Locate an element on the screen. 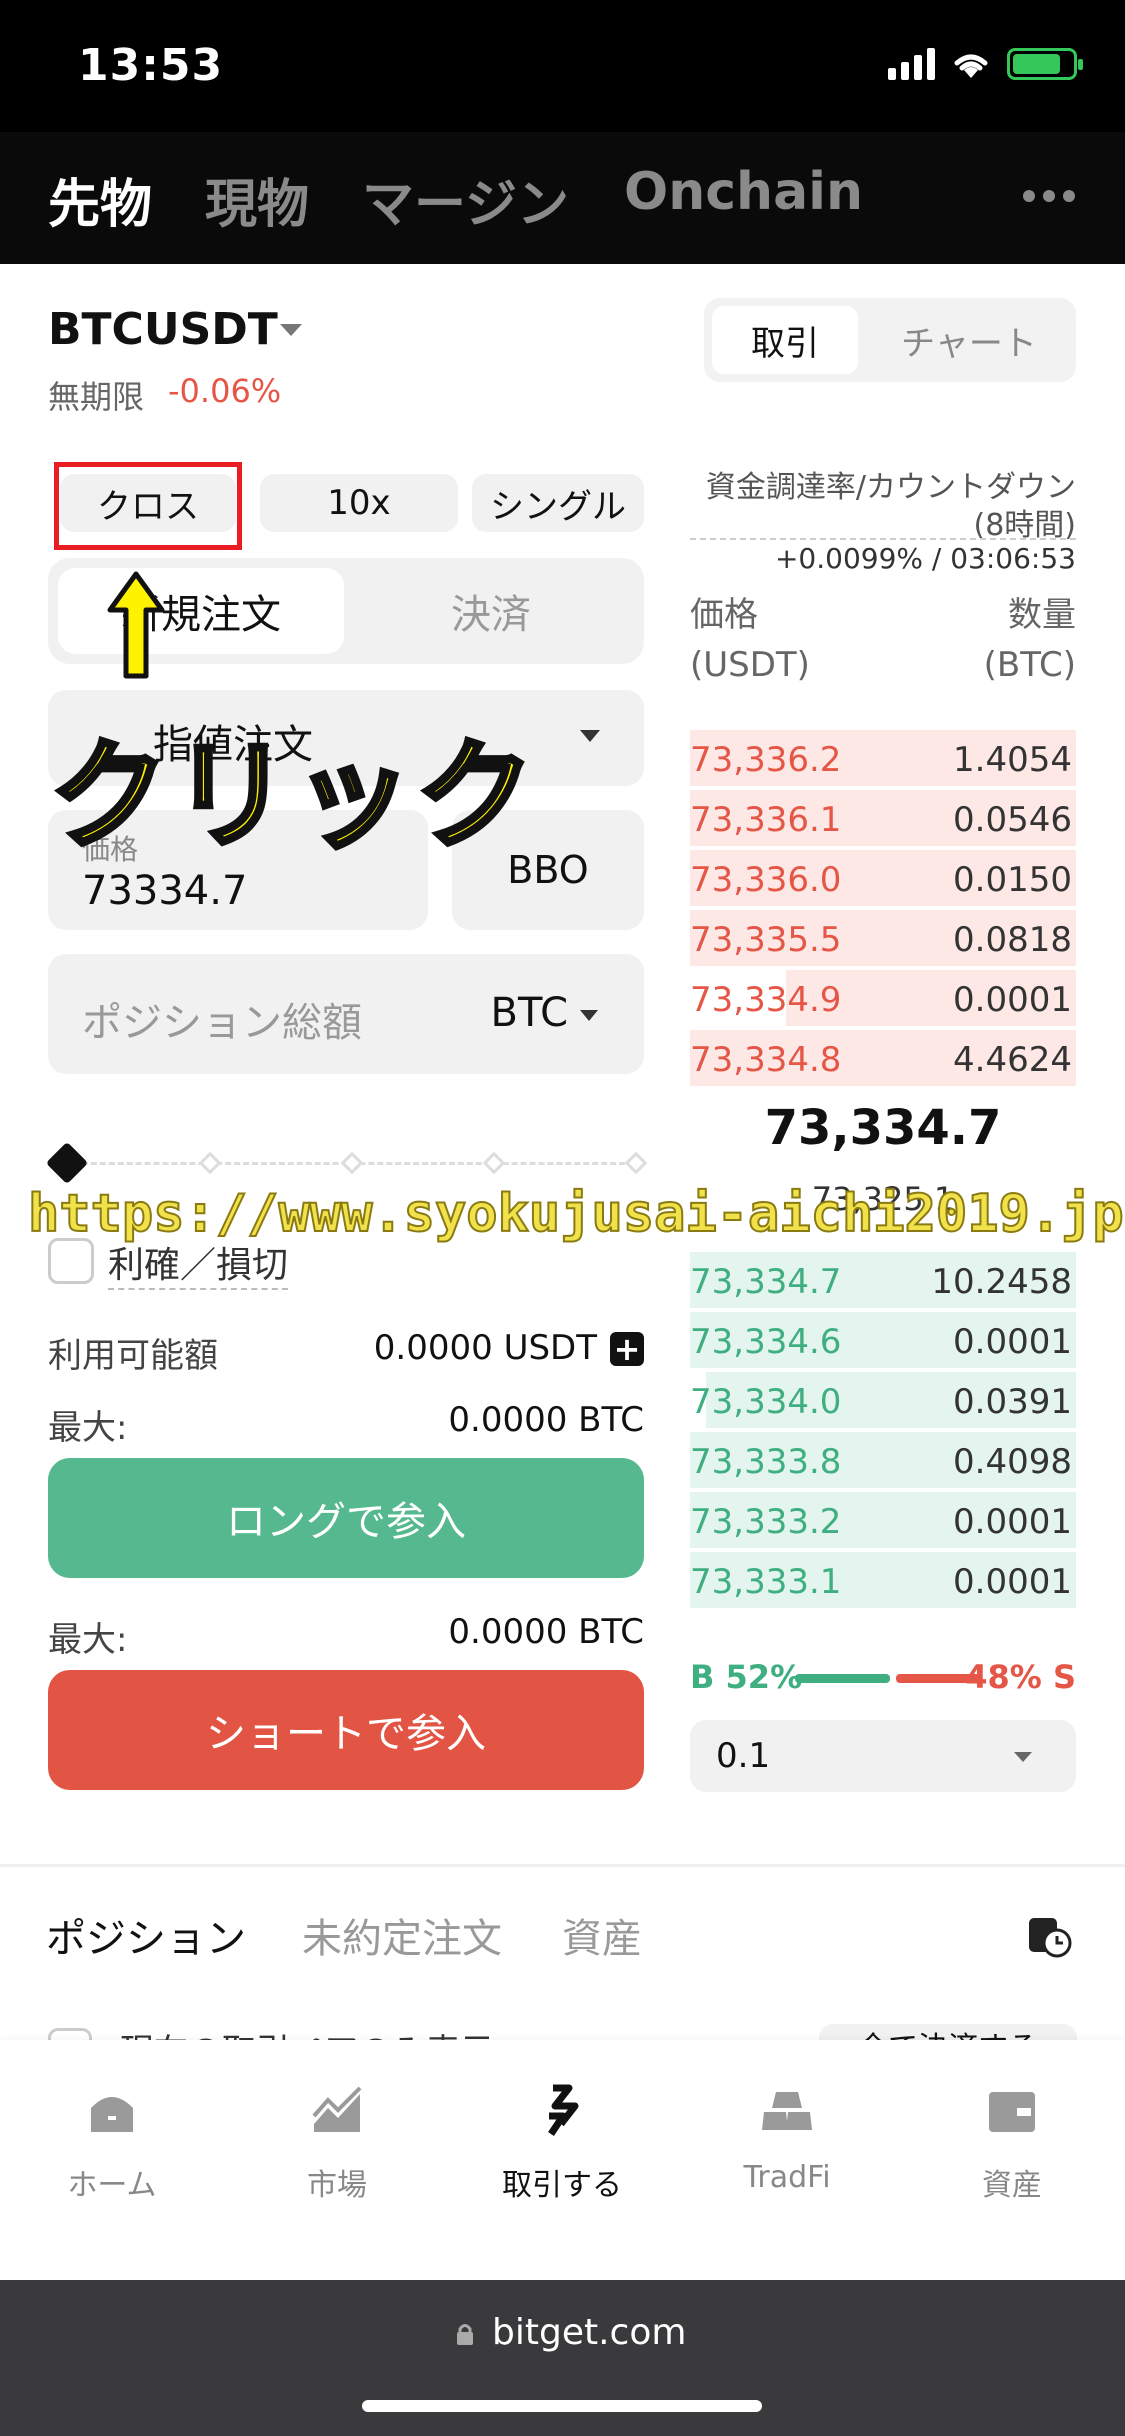  history-icon is located at coordinates (1049, 1935).